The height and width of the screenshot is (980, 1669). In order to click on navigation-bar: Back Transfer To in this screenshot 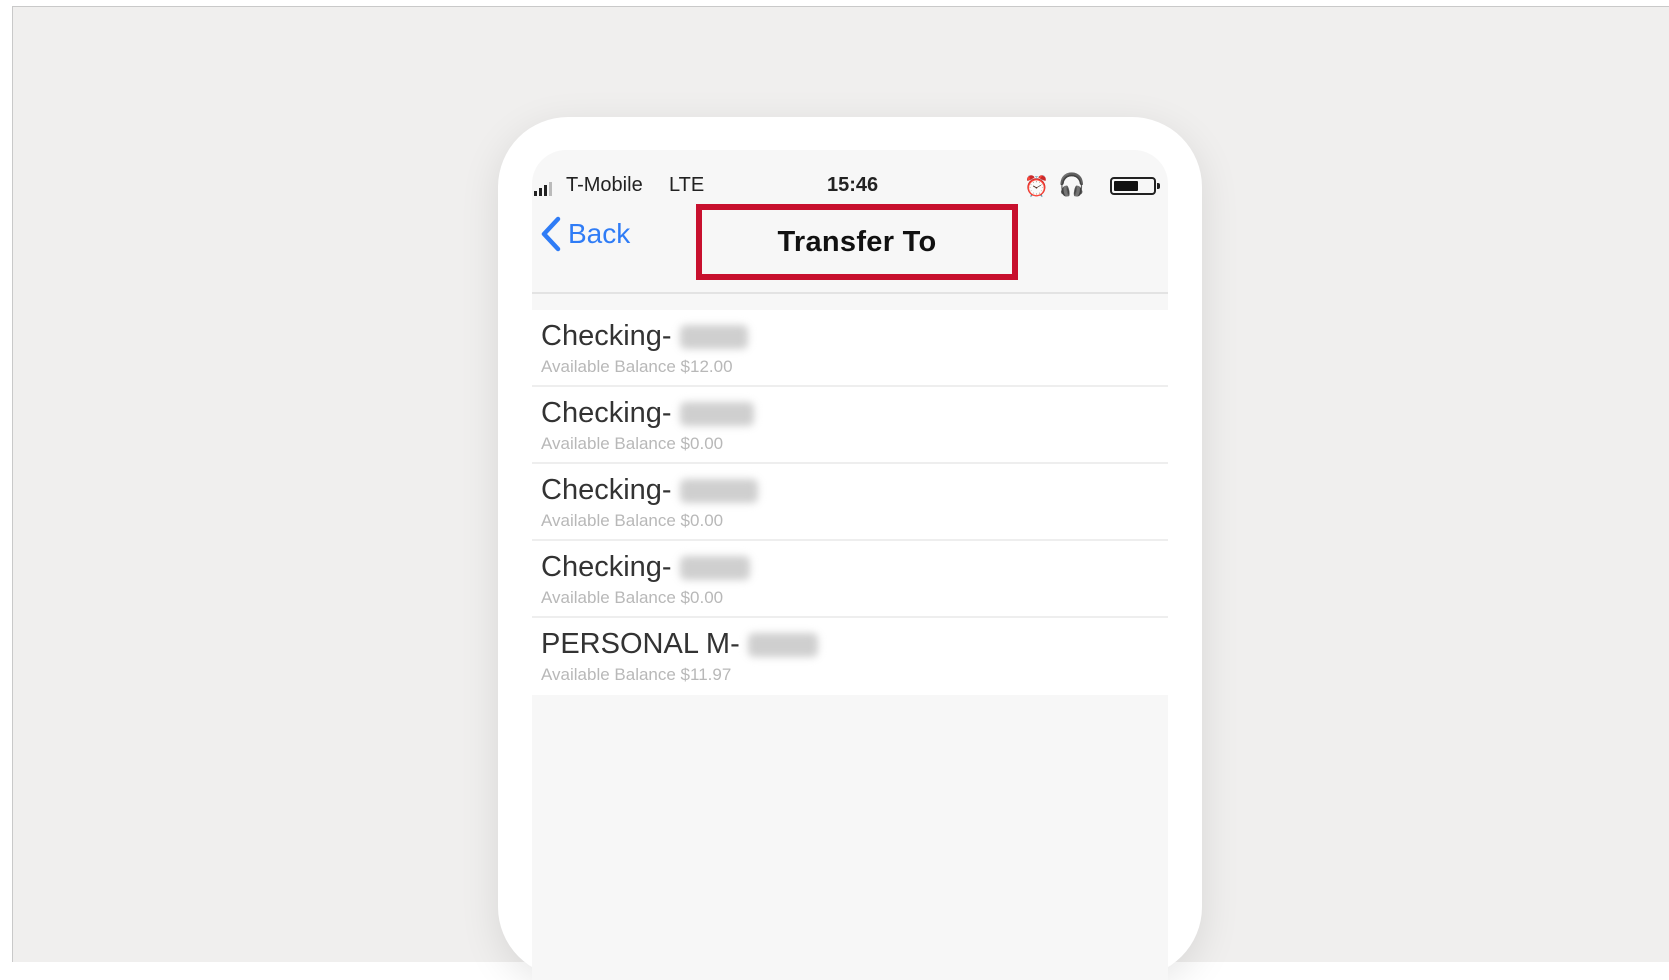, I will do `click(850, 247)`.